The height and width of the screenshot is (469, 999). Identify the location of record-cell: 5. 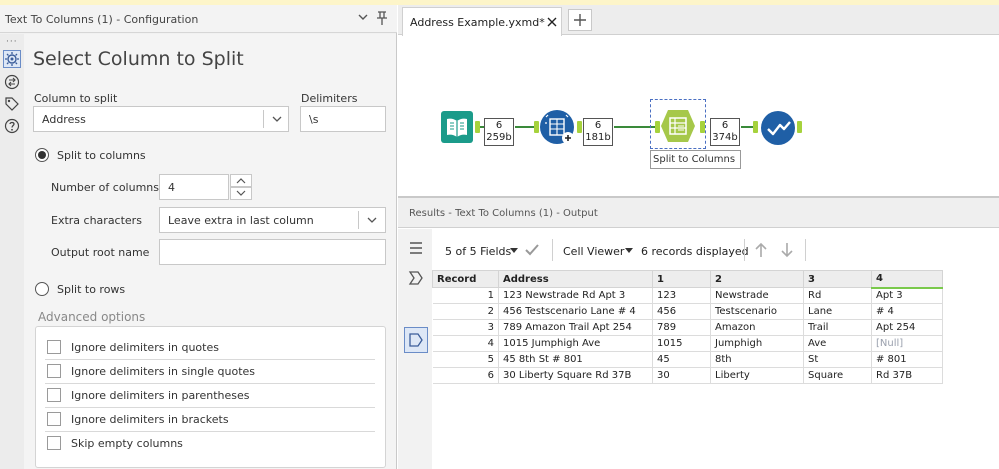
(465, 359).